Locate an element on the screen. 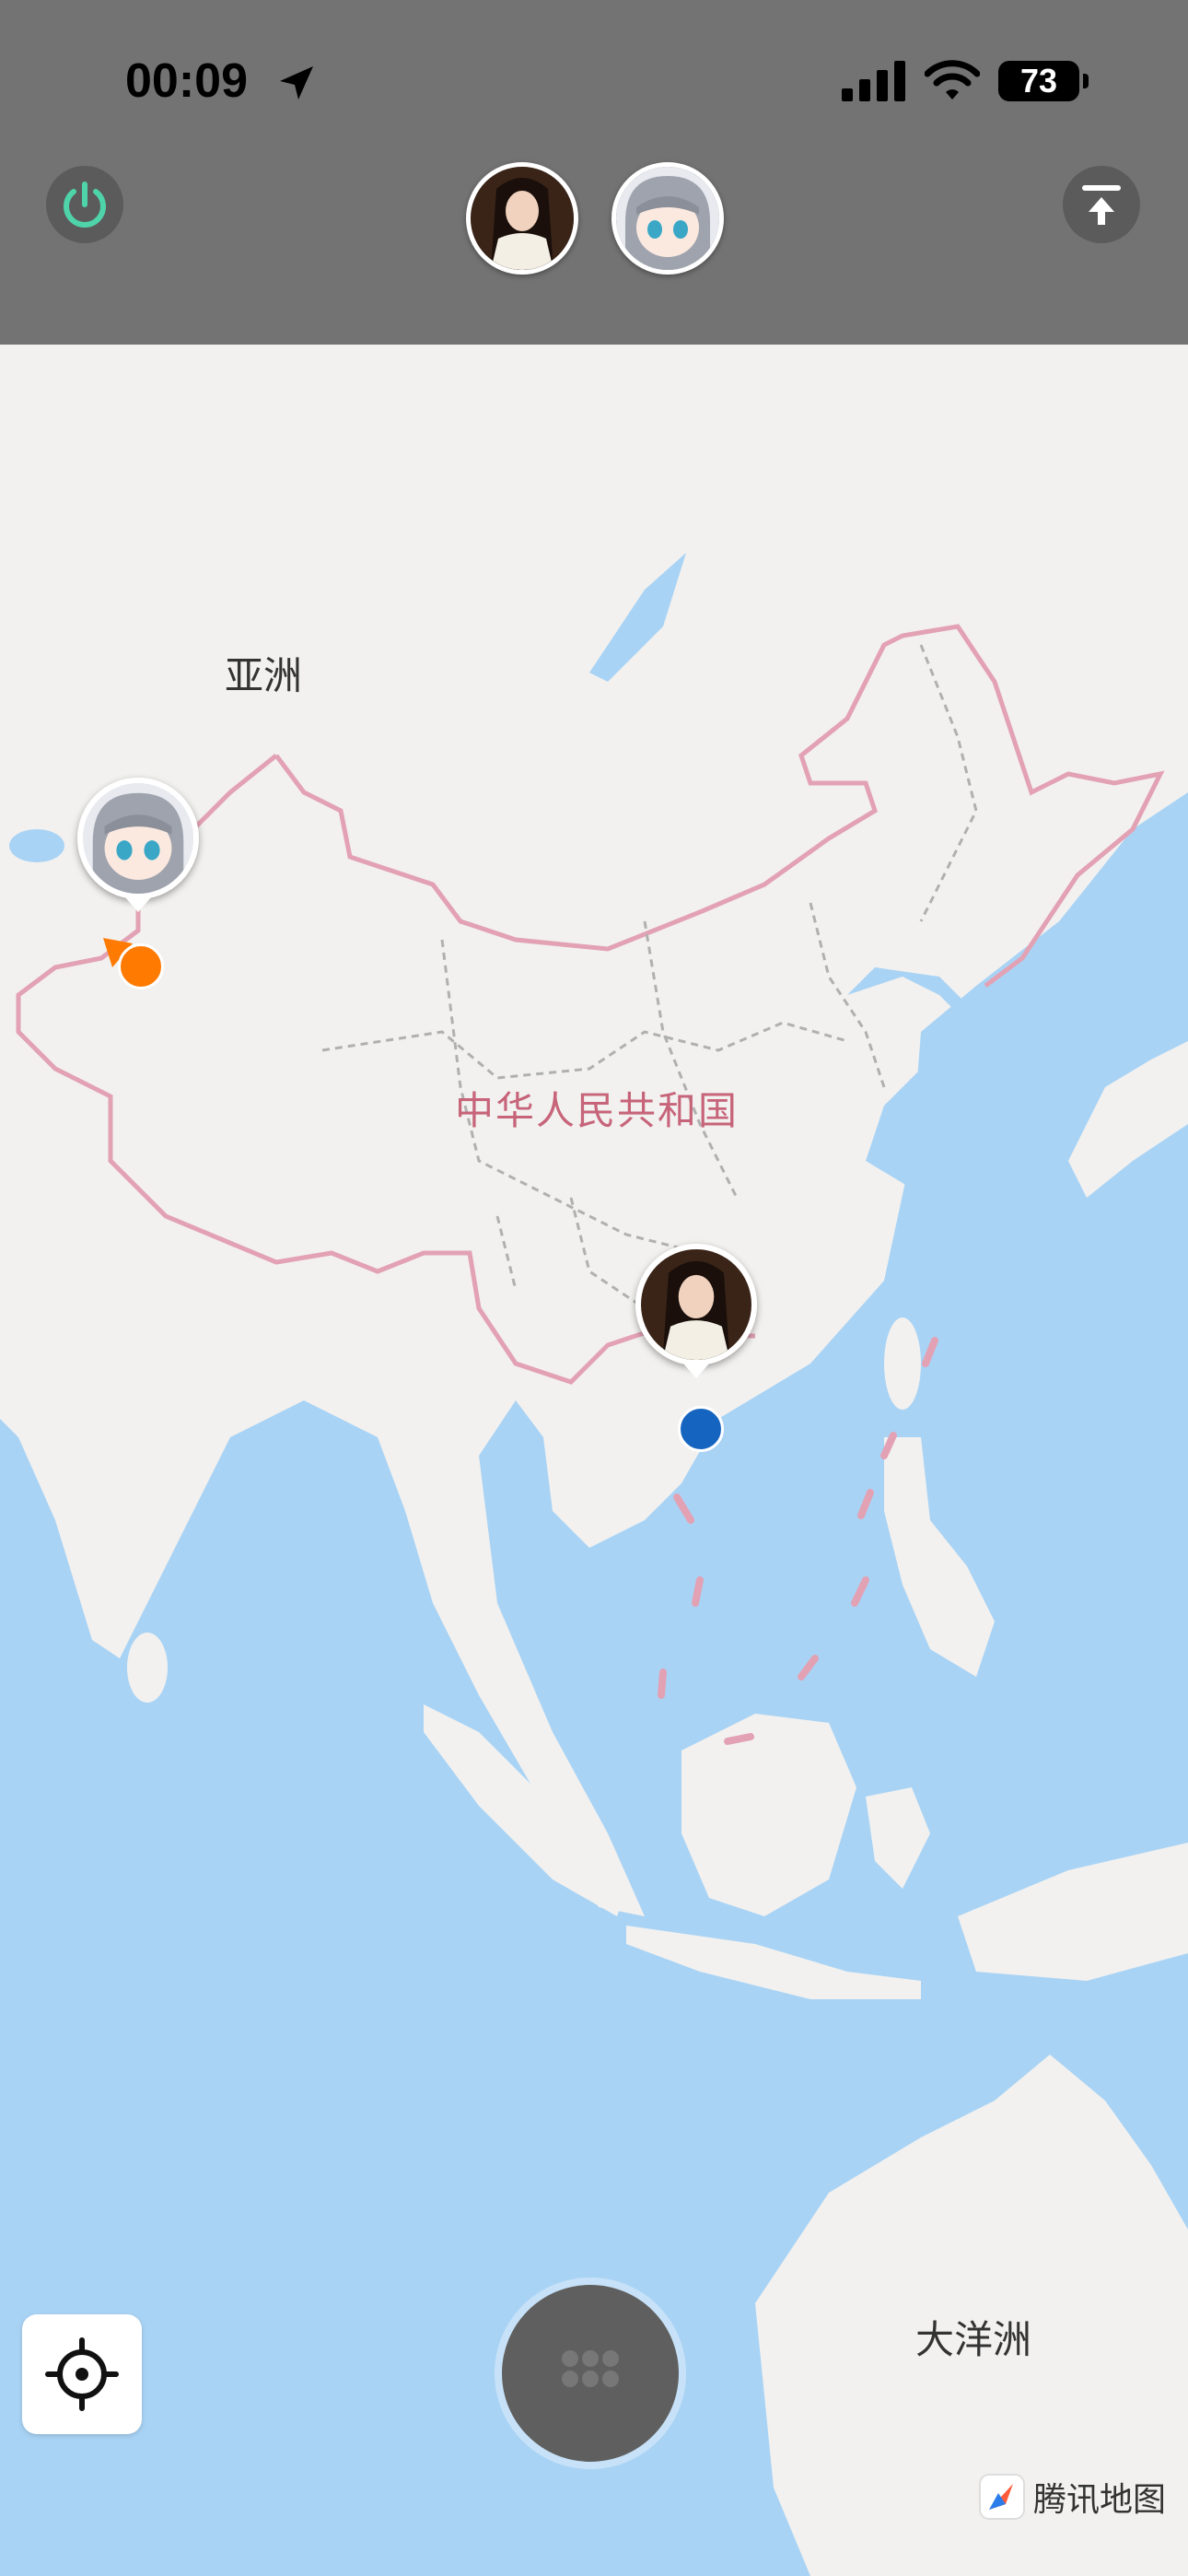 This screenshot has height=2576, width=1188. menu-button is located at coordinates (590, 2373).